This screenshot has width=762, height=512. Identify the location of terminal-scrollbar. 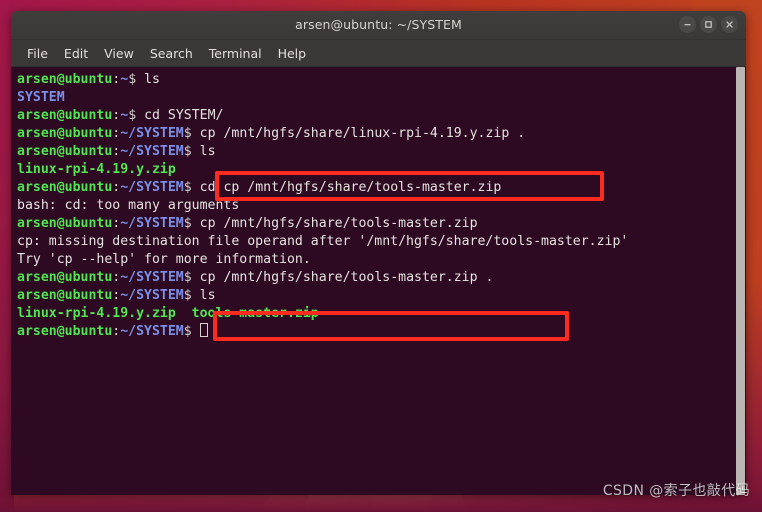
(740, 281).